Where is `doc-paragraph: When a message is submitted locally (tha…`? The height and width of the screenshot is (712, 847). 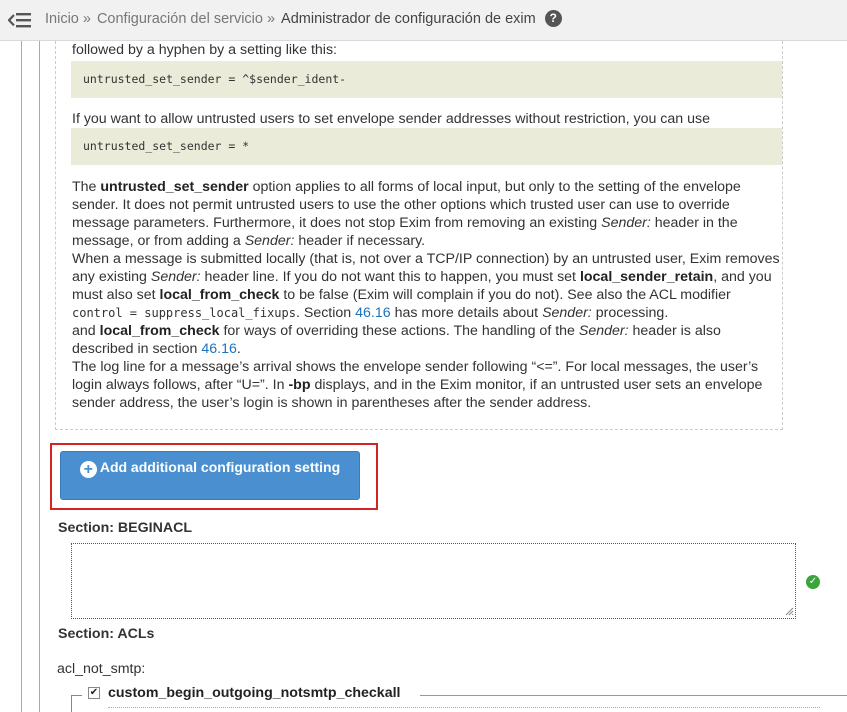 doc-paragraph: When a message is submitted locally (tha… is located at coordinates (426, 286).